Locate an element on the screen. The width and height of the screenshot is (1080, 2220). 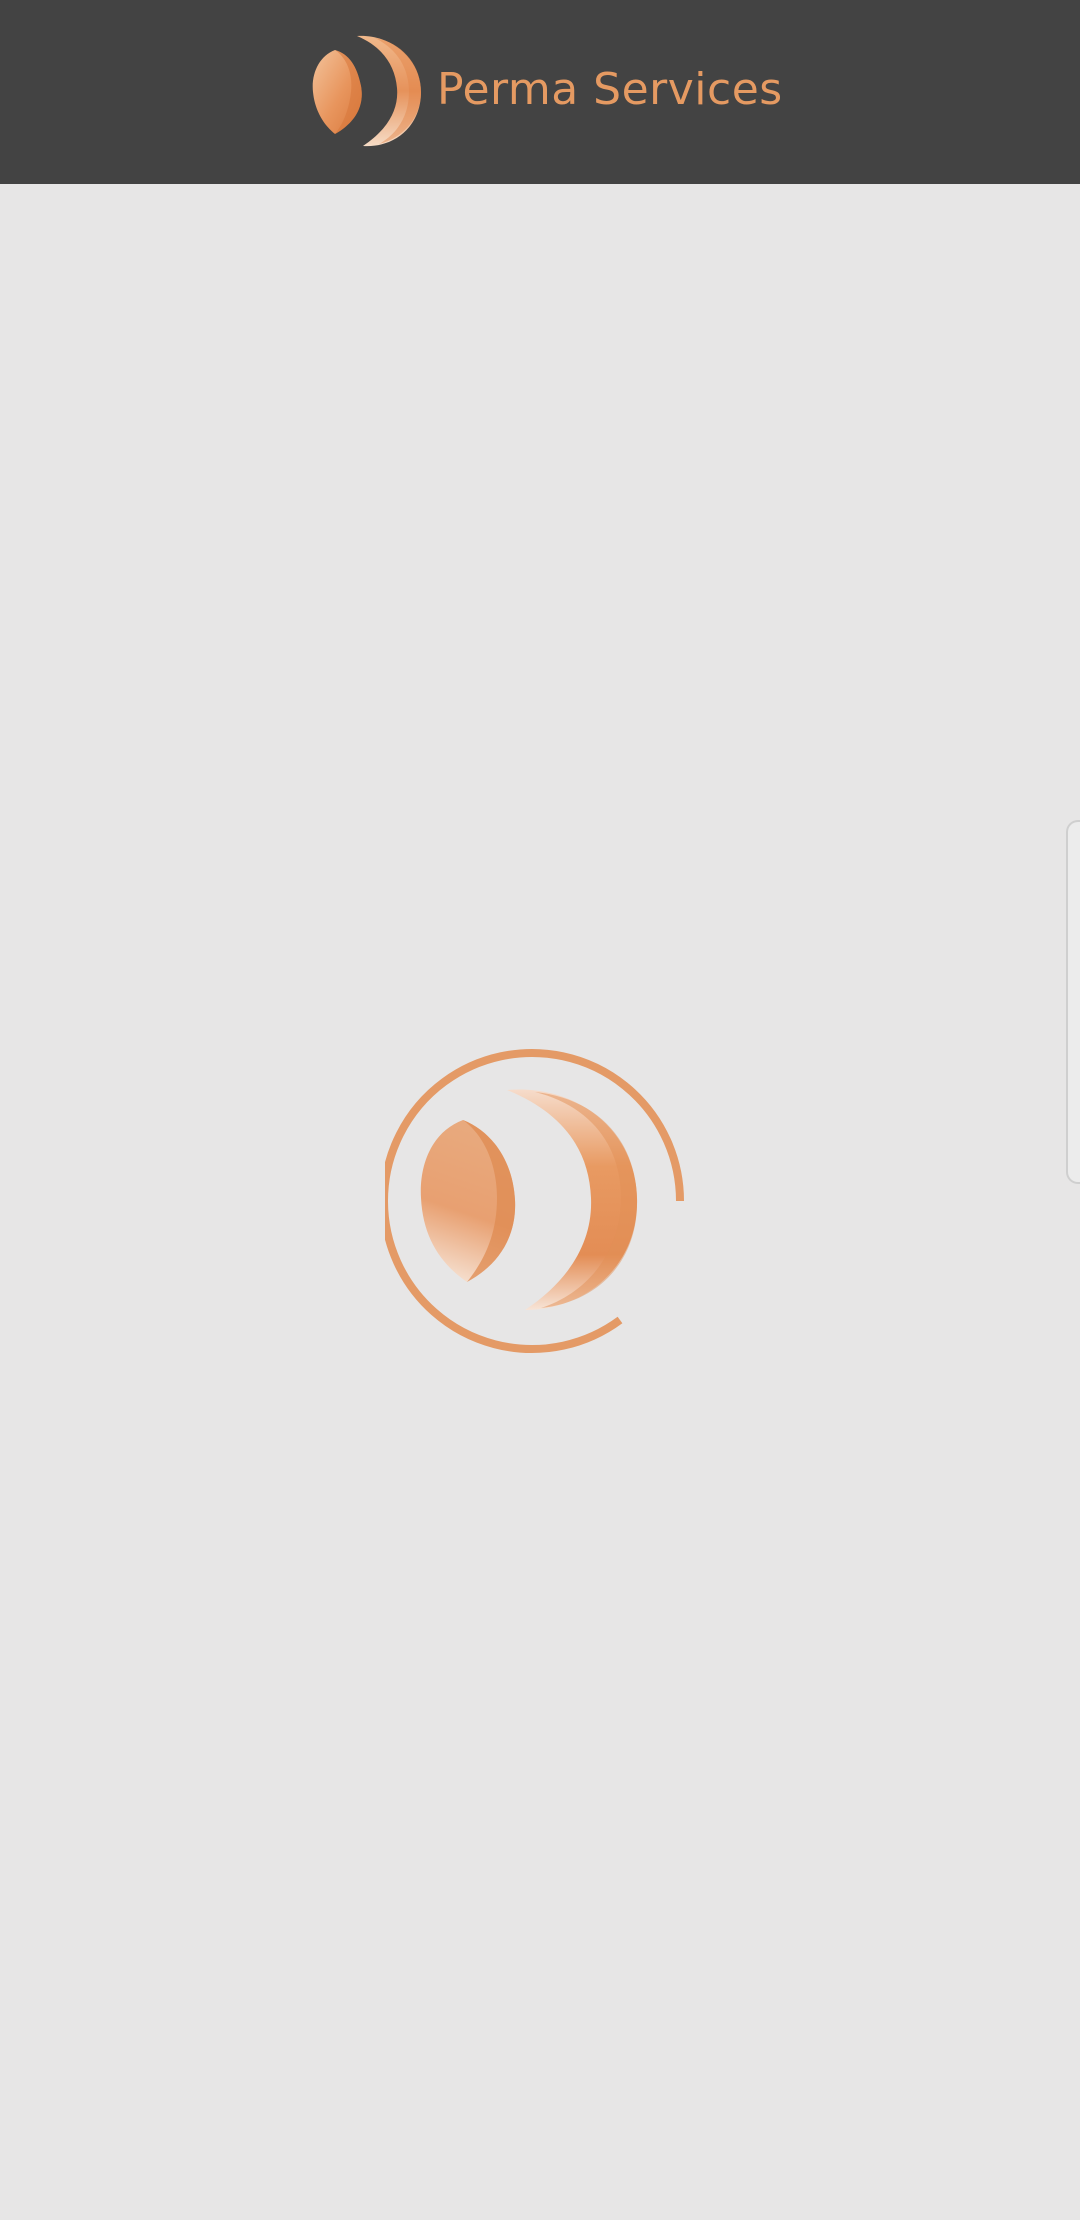
app-header: Perma Services is located at coordinates (540, 92).